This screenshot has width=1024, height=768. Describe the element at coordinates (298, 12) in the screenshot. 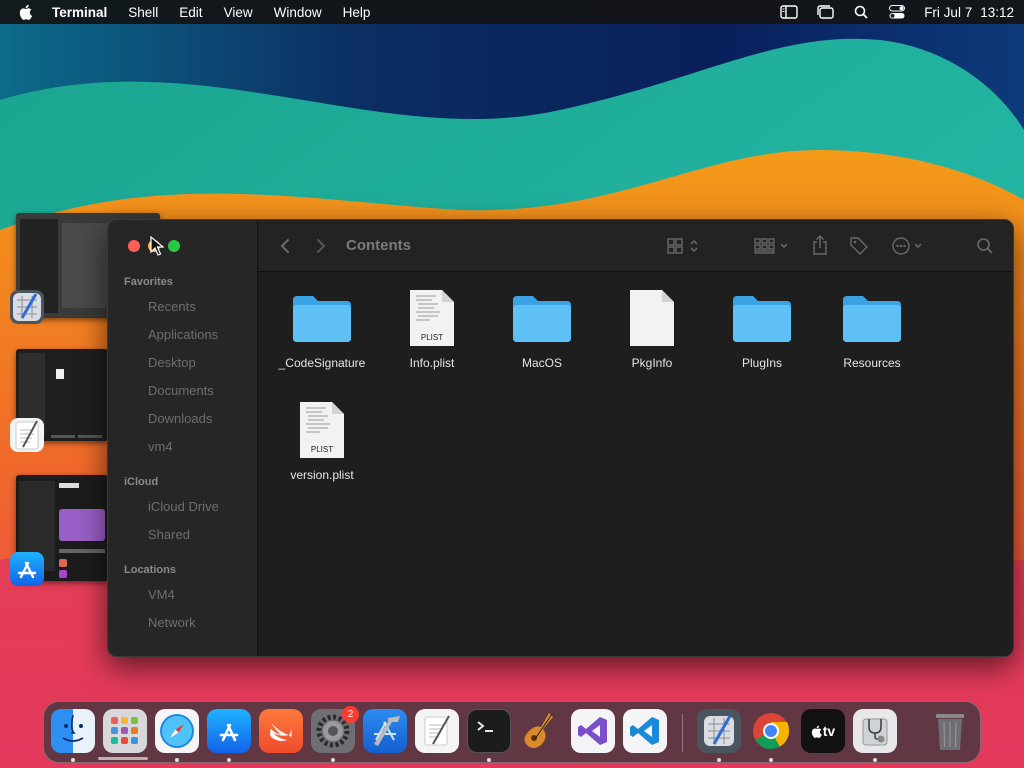

I see `menu-window: Window` at that location.